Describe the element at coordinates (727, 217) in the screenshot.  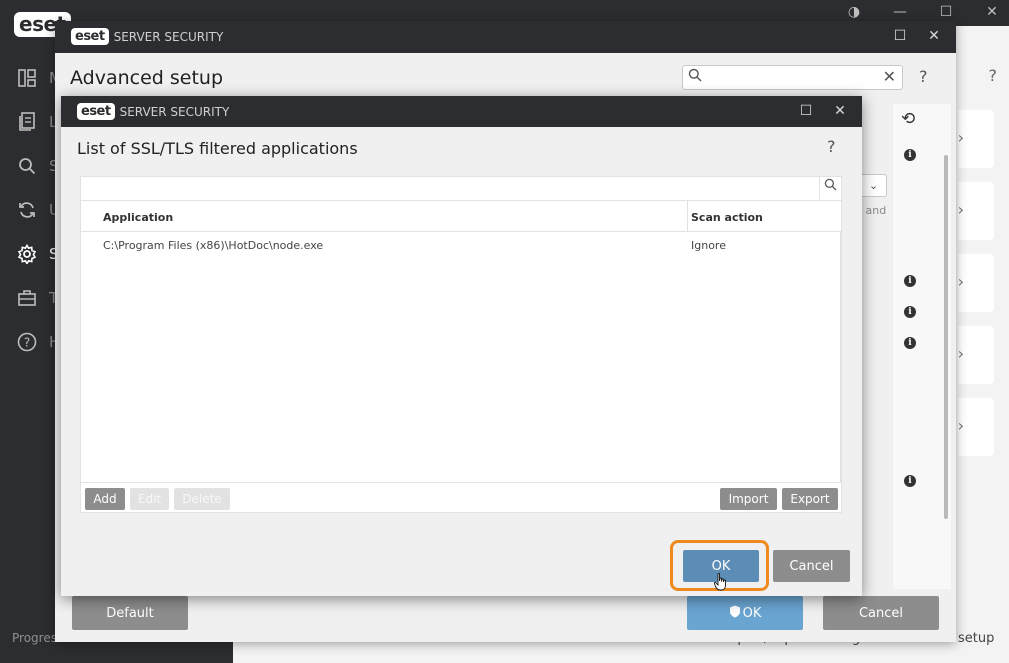
I see `column-header-scan-action: Scan action` at that location.